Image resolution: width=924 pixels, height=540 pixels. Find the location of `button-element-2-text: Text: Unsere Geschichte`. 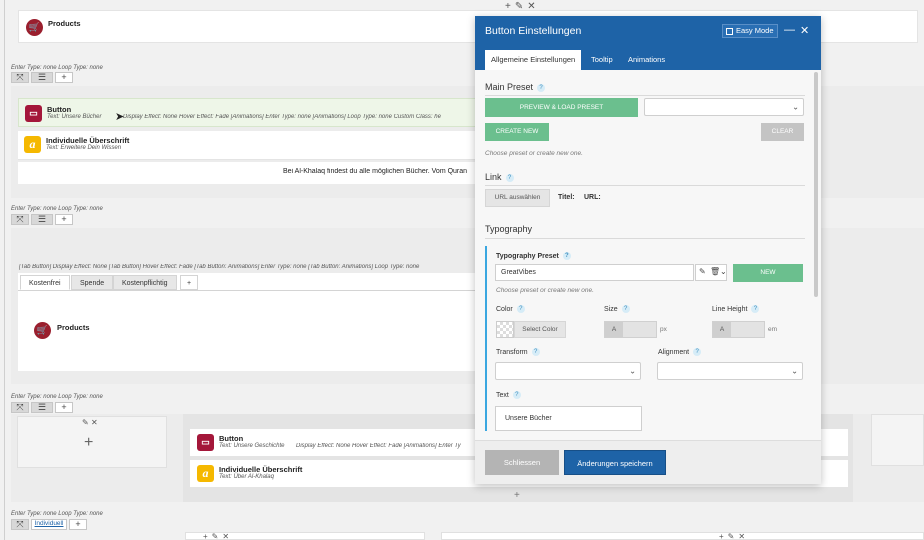

button-element-2-text: Text: Unsere Geschichte is located at coordinates (252, 446).